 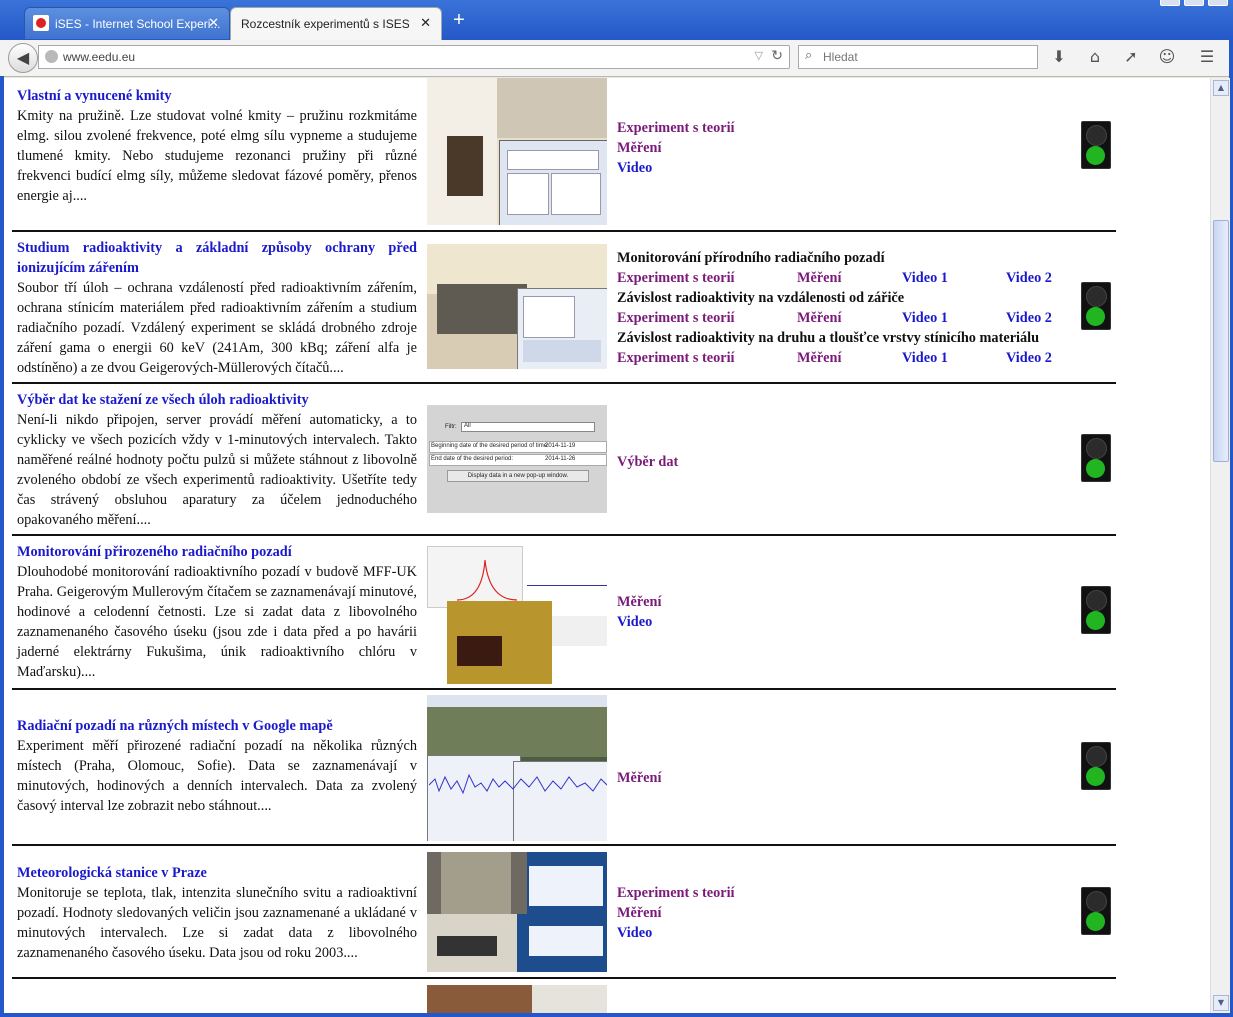 I want to click on signal-graph-icon, so click(x=518, y=784).